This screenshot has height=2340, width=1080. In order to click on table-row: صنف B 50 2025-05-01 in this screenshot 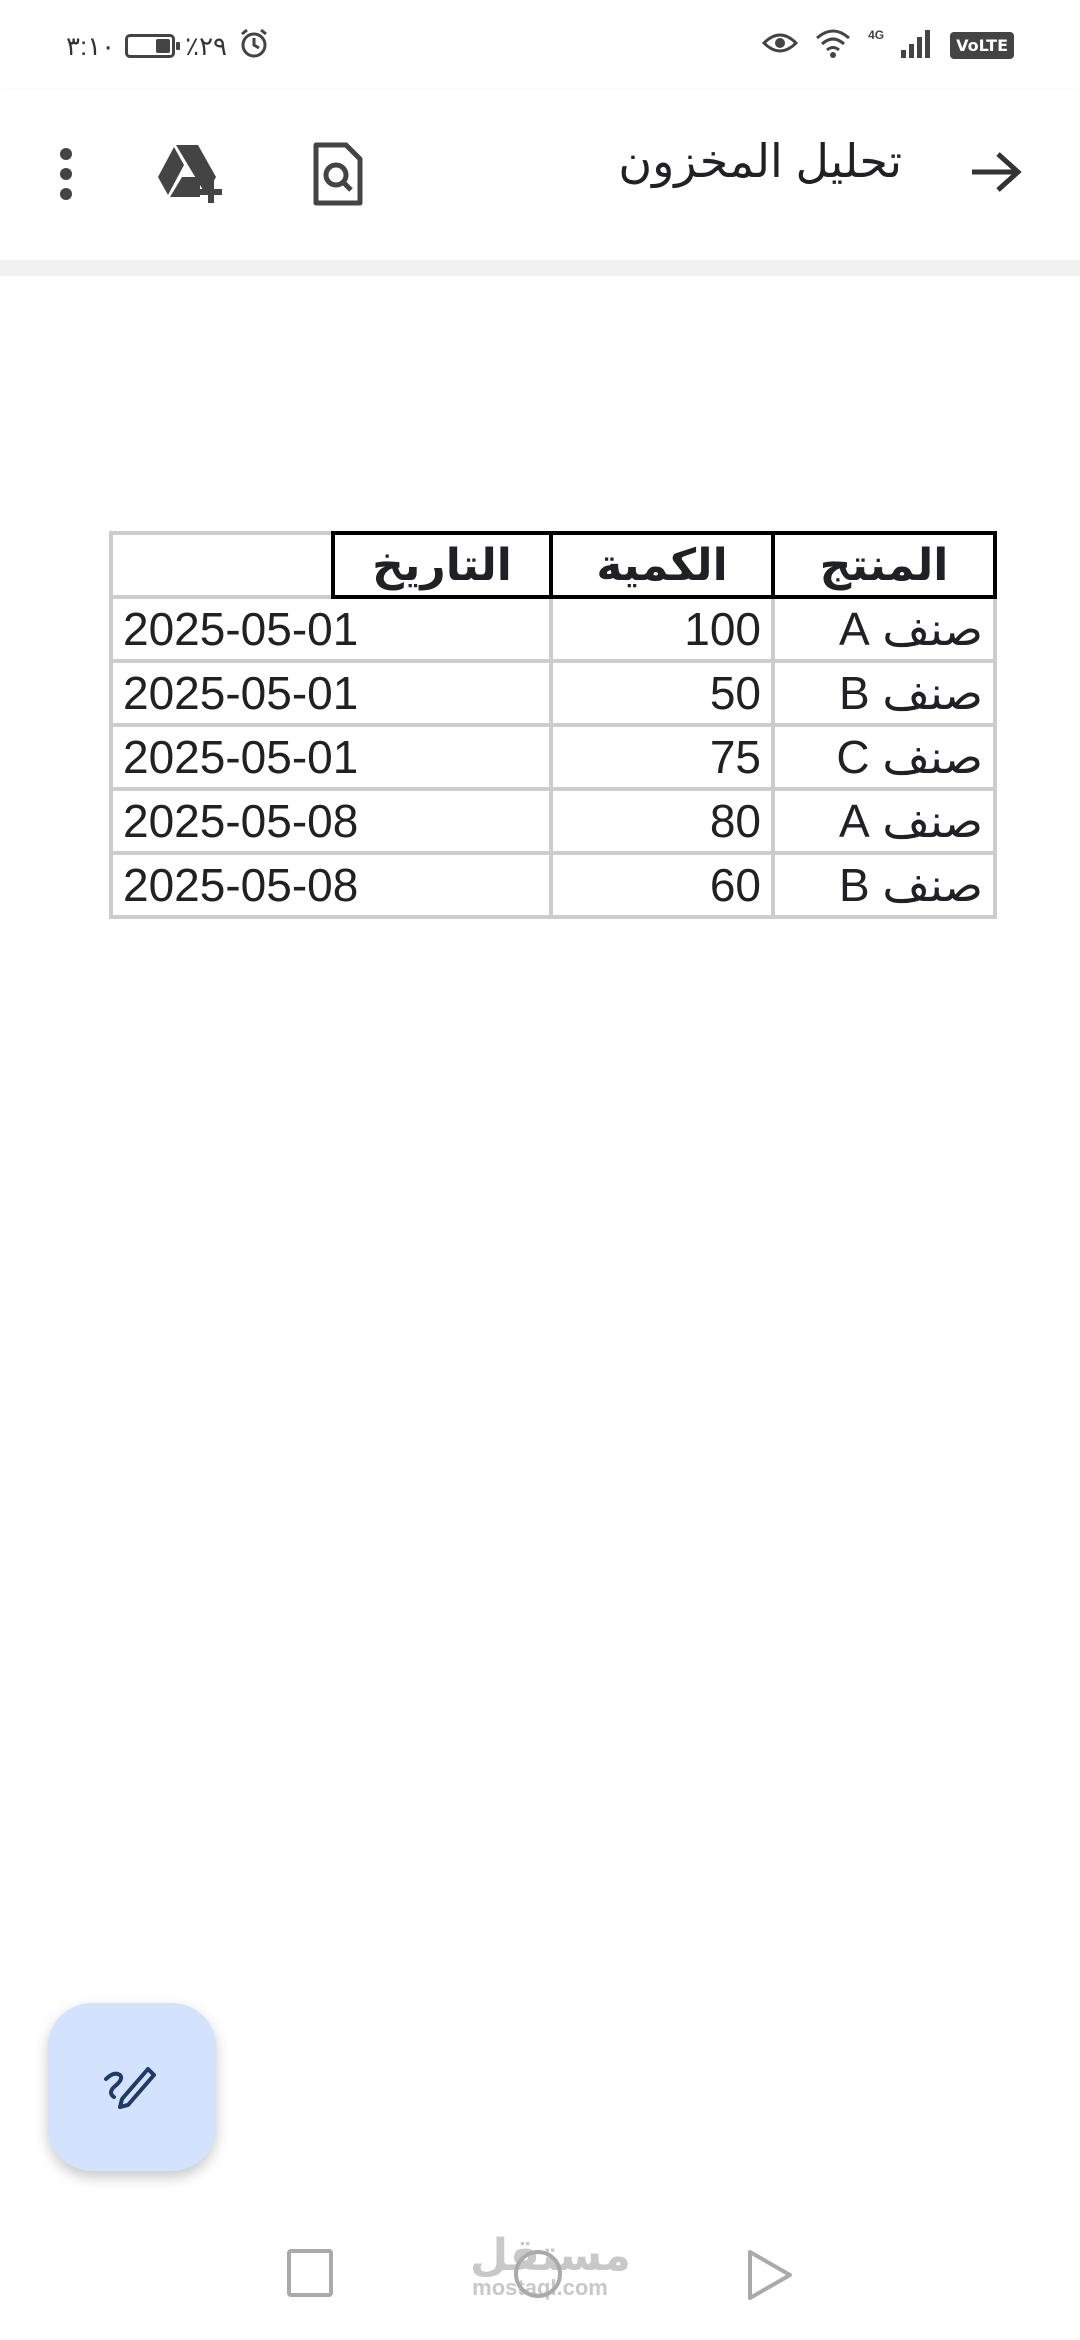, I will do `click(553, 693)`.